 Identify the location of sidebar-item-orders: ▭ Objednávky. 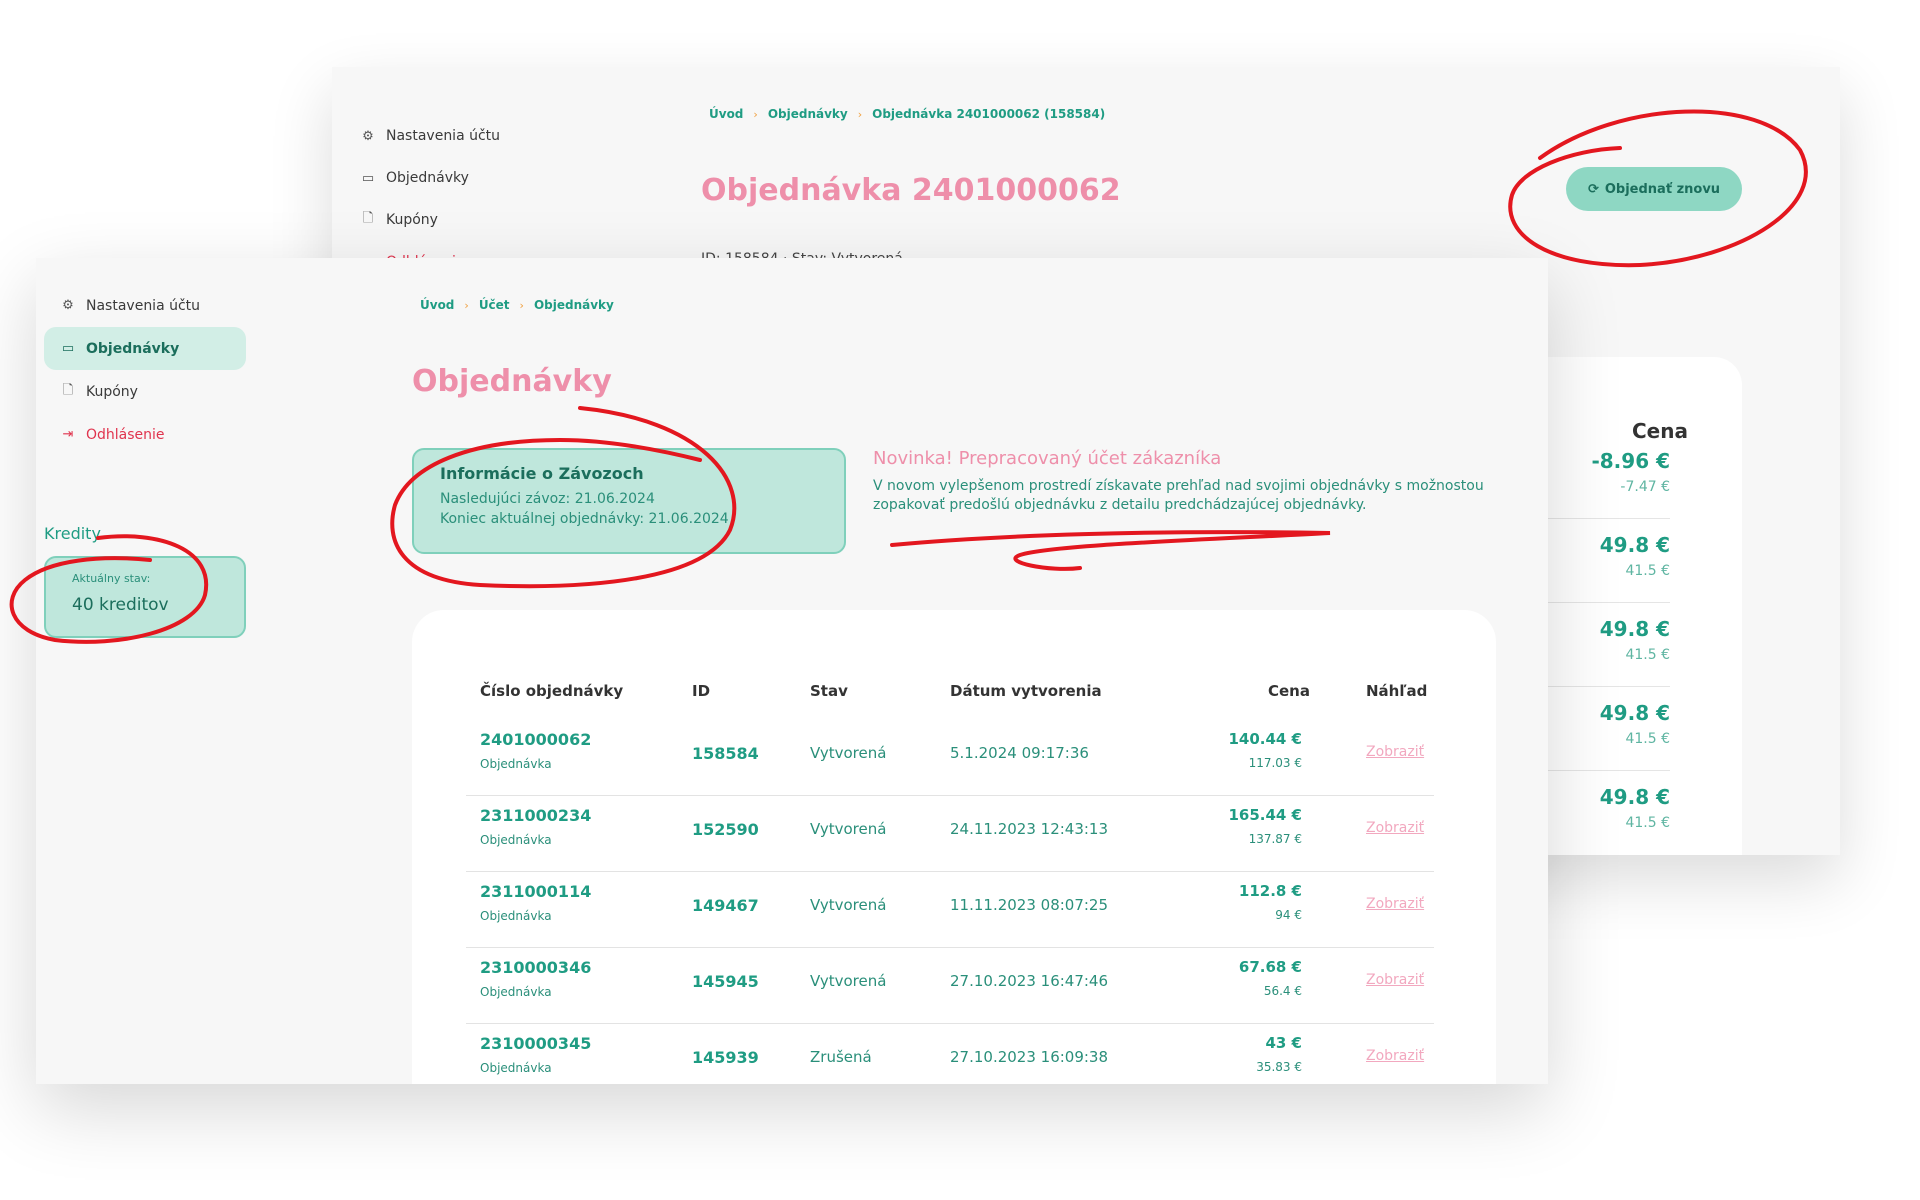
(145, 348).